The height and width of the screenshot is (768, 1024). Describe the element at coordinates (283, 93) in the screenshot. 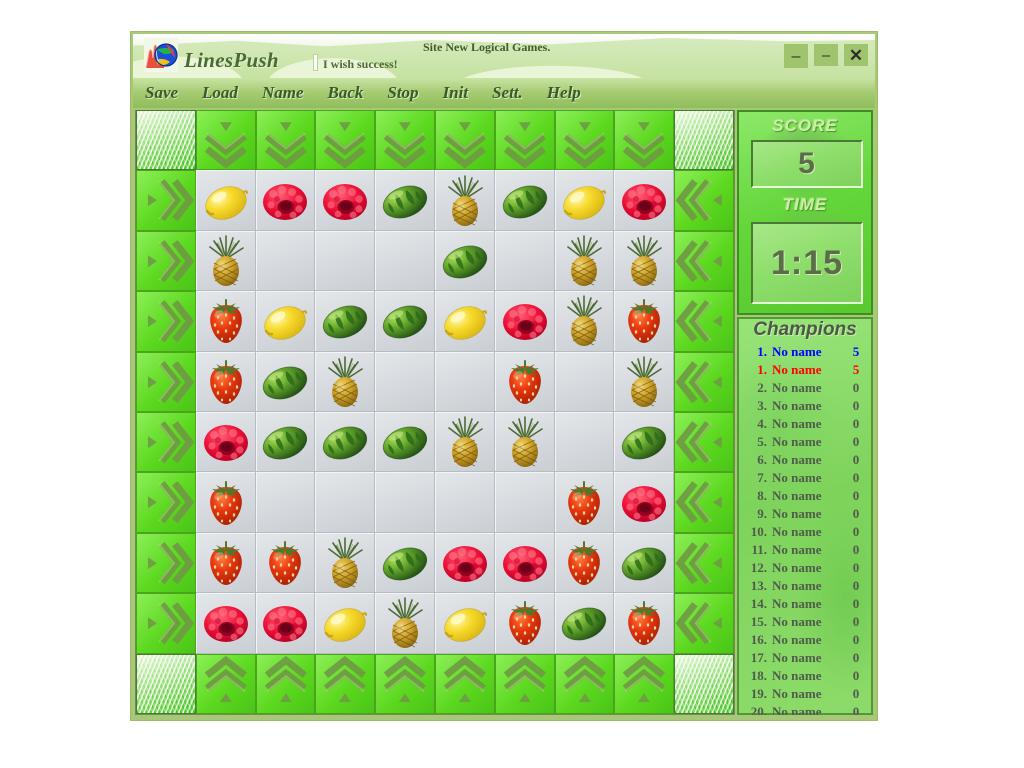

I see `menu-item-name: Name` at that location.